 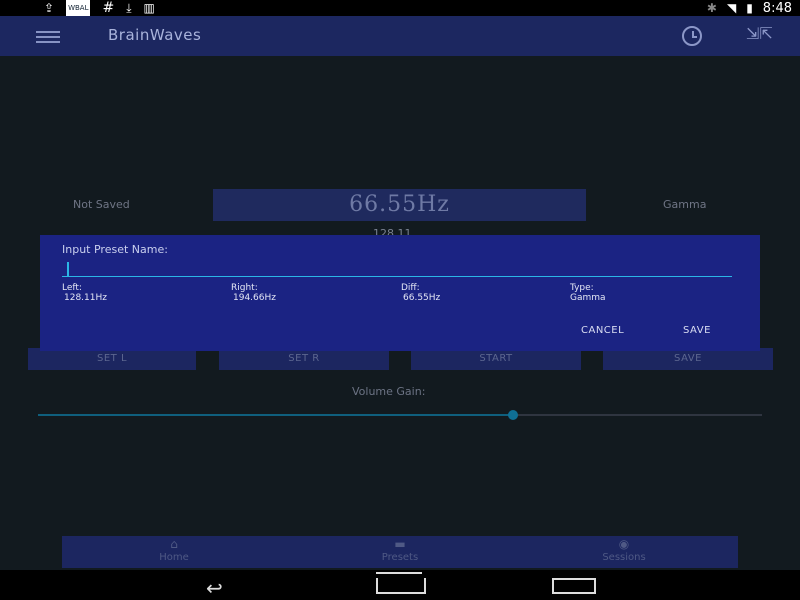 What do you see at coordinates (624, 544) in the screenshot?
I see `sessions-icon: ◉` at bounding box center [624, 544].